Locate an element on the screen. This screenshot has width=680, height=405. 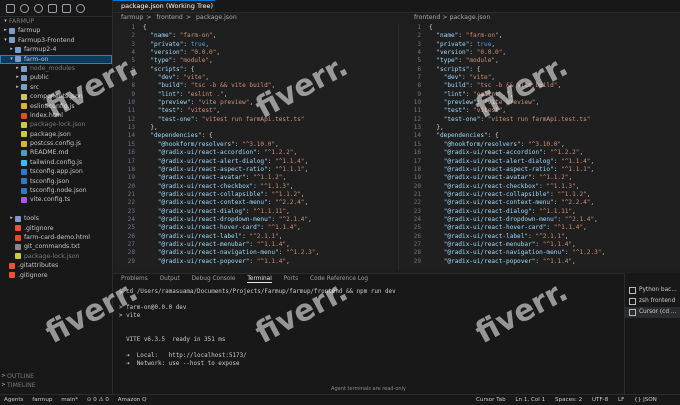
file-item: tsconfig.node.json is located at coordinates (56, 190).